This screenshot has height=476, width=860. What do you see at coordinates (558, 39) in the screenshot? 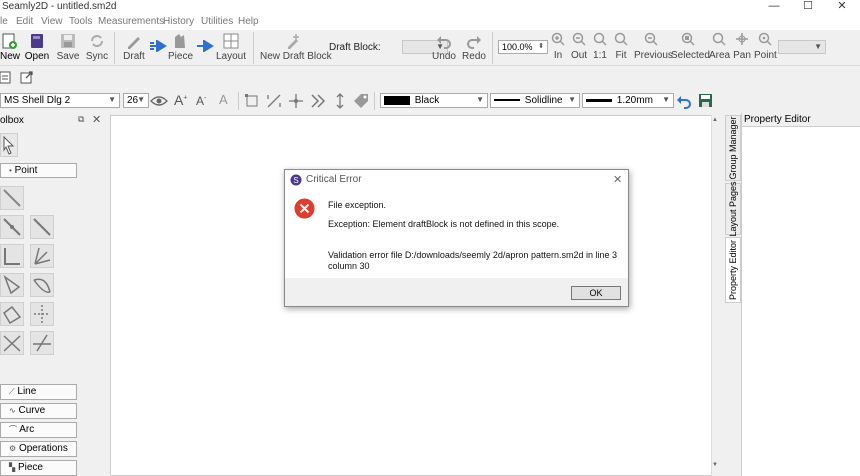
I see `zoom-in-icon` at bounding box center [558, 39].